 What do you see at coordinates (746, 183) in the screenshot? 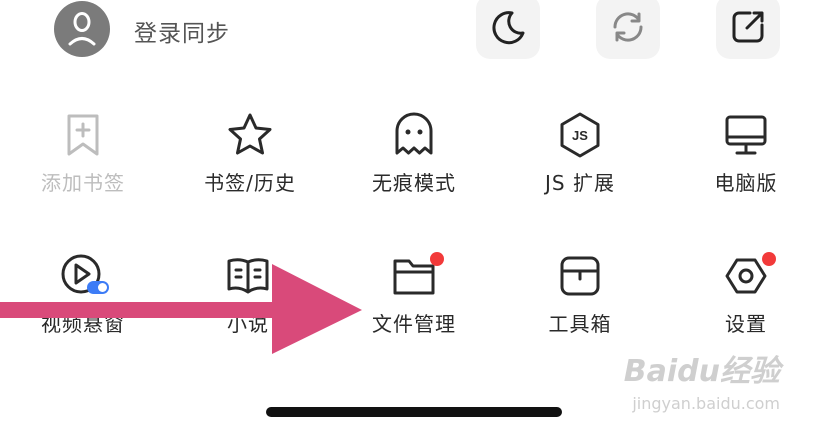
I see `desktop-mode-label: 电脑版` at bounding box center [746, 183].